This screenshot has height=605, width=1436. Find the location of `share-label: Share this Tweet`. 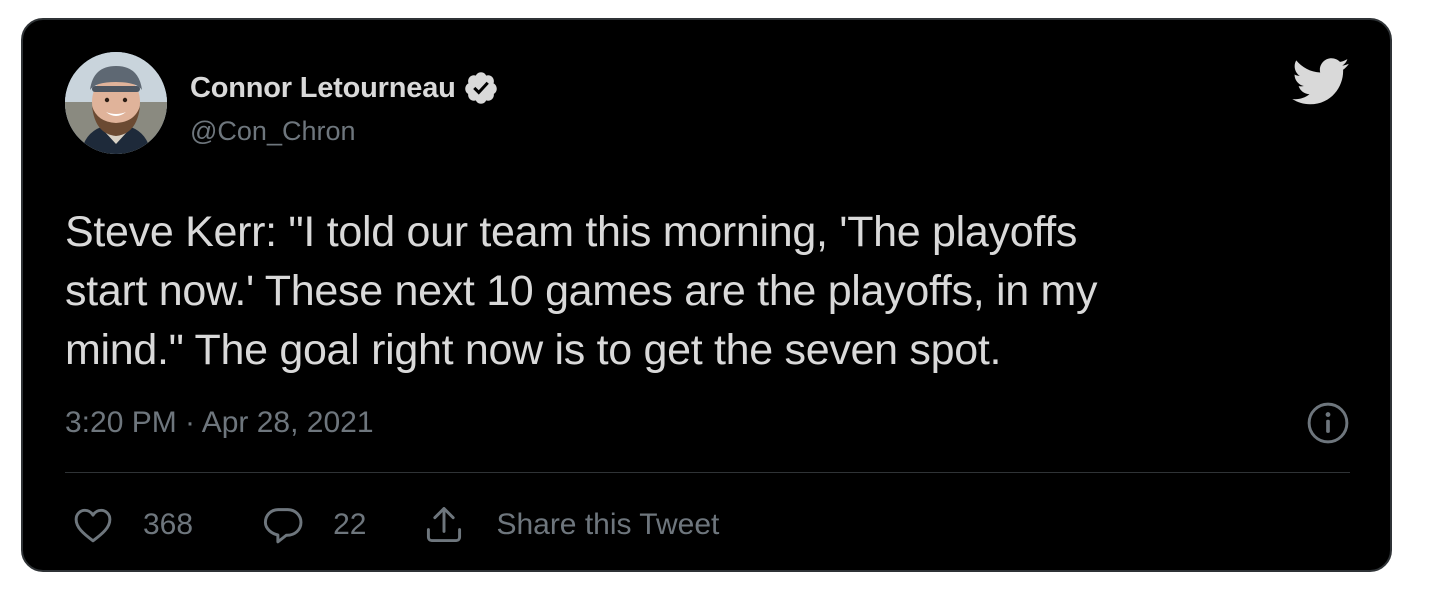

share-label: Share this Tweet is located at coordinates (608, 524).